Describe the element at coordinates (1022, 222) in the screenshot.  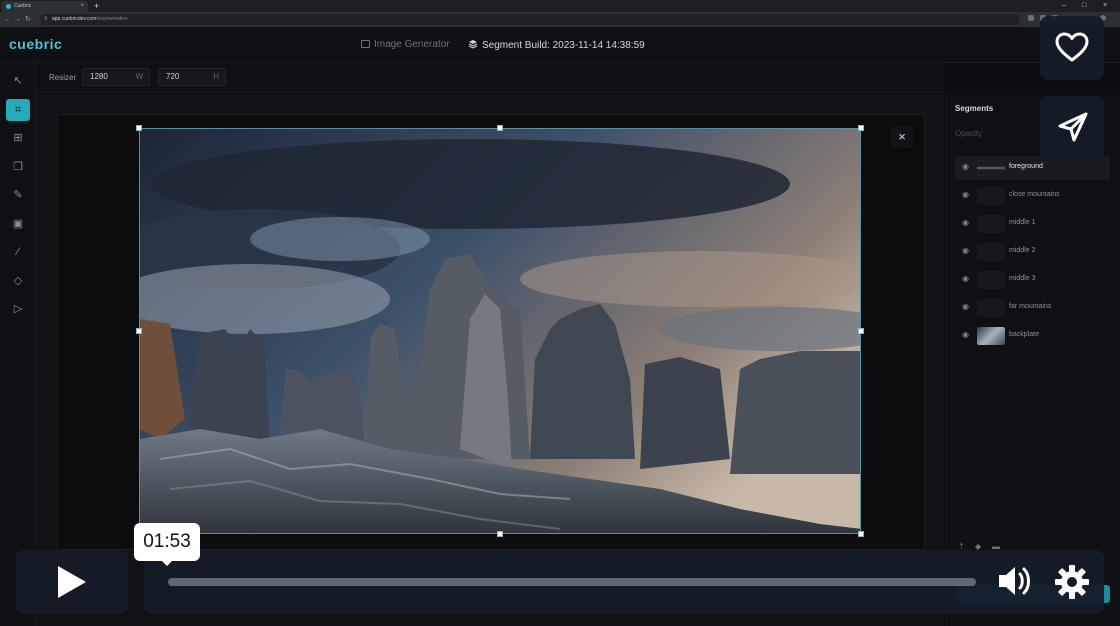
I see `segment-name: middle 1` at that location.